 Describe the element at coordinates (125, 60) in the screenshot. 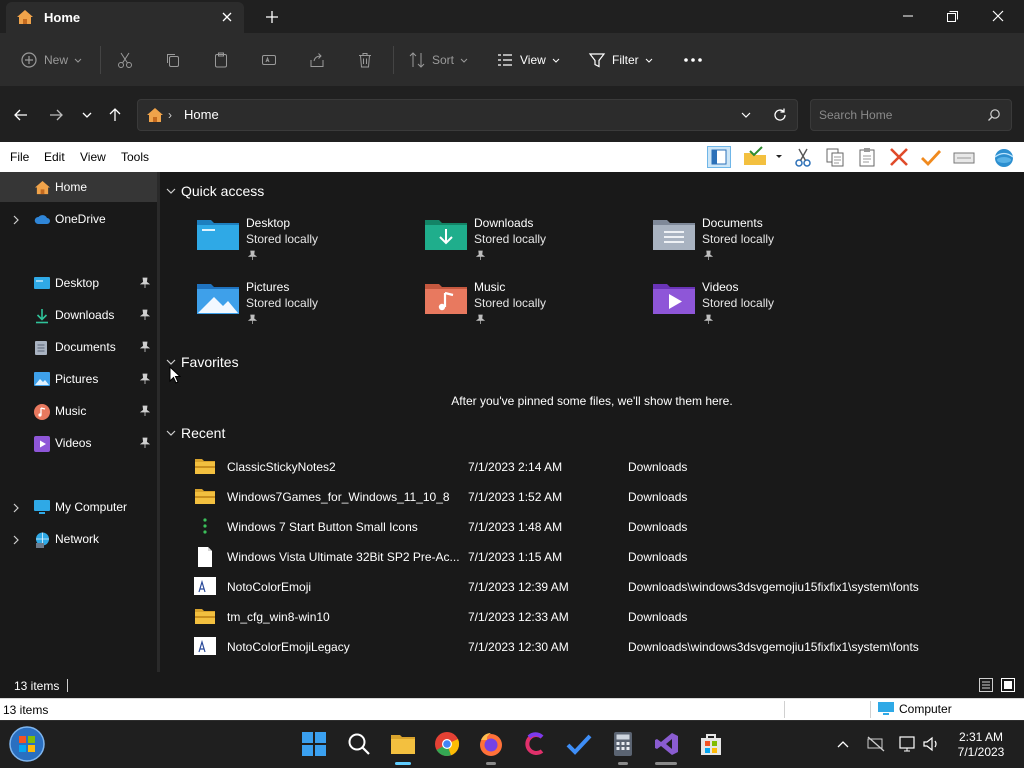

I see `cut-button` at that location.